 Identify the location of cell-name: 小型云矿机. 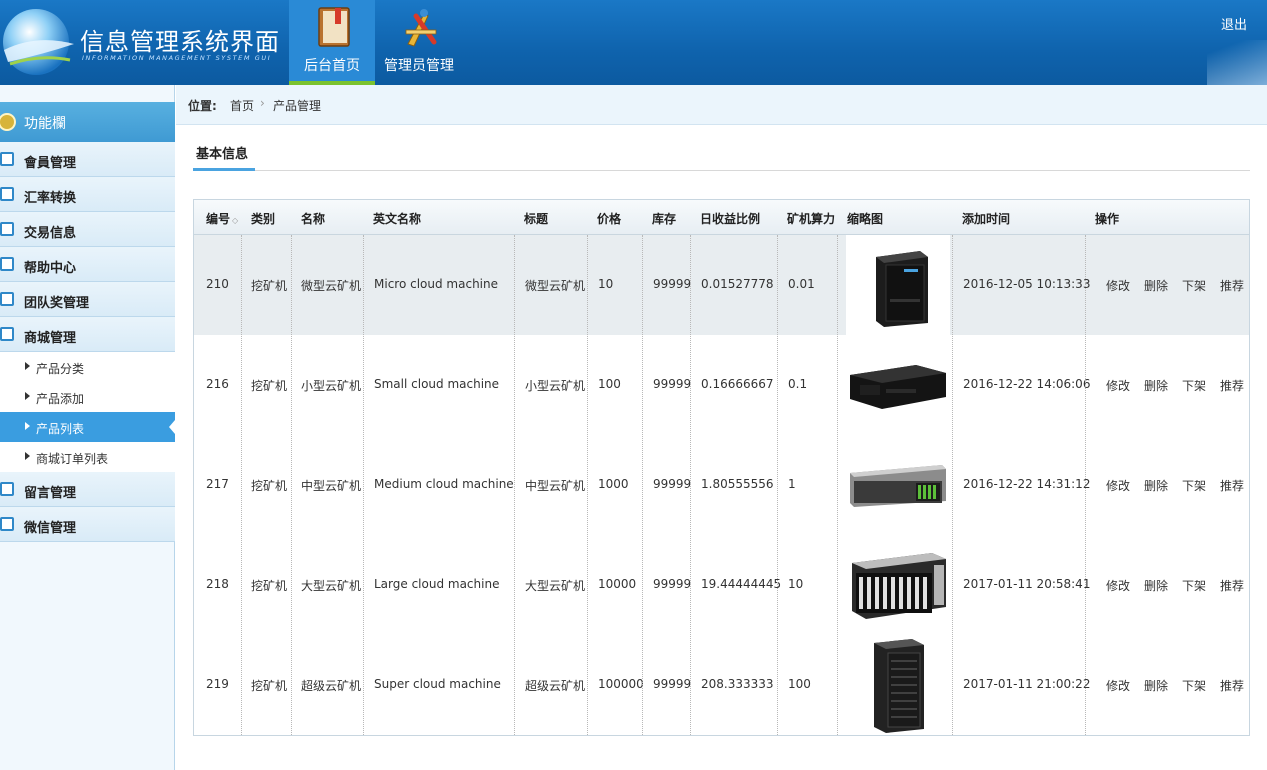
(331, 386).